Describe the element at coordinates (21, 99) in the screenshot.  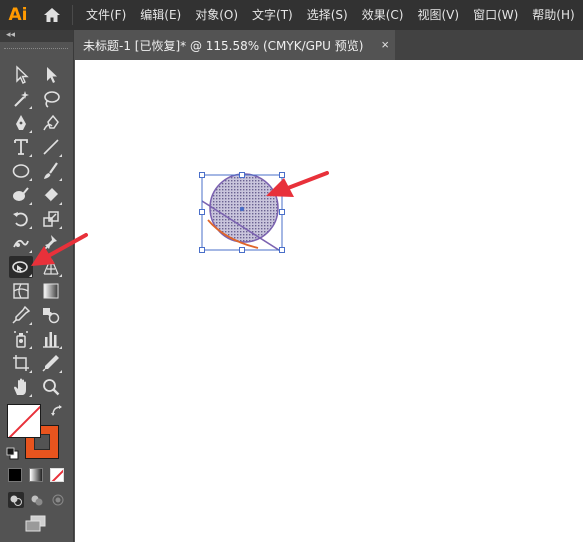
I see `magic-wand-tool-icon` at that location.